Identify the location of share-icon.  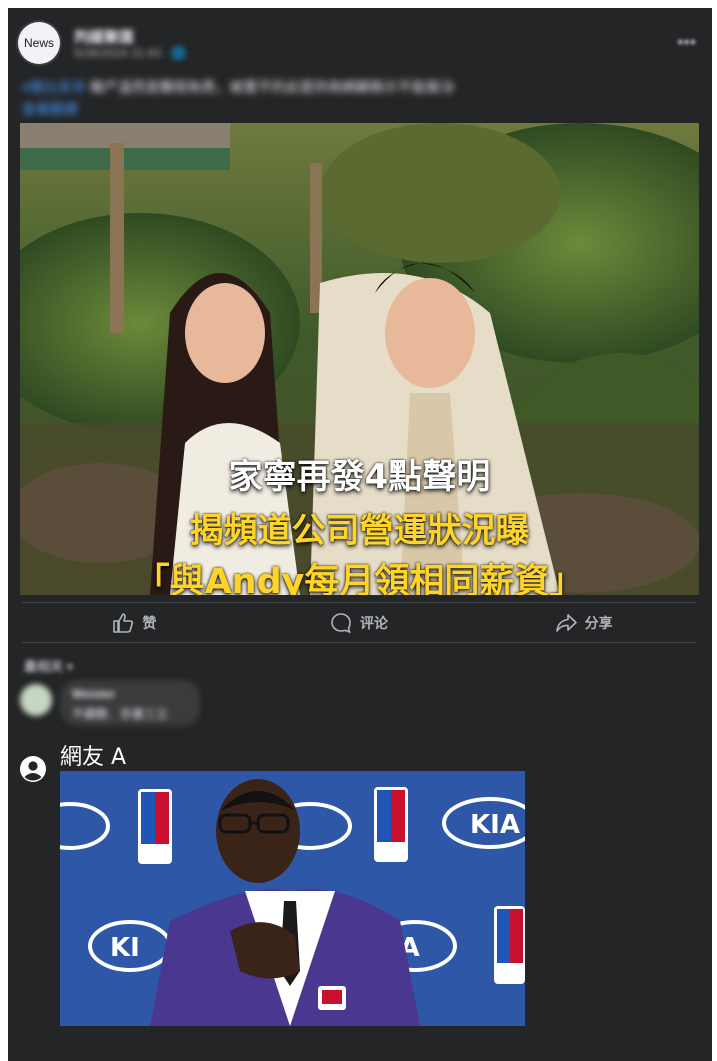
(566, 623).